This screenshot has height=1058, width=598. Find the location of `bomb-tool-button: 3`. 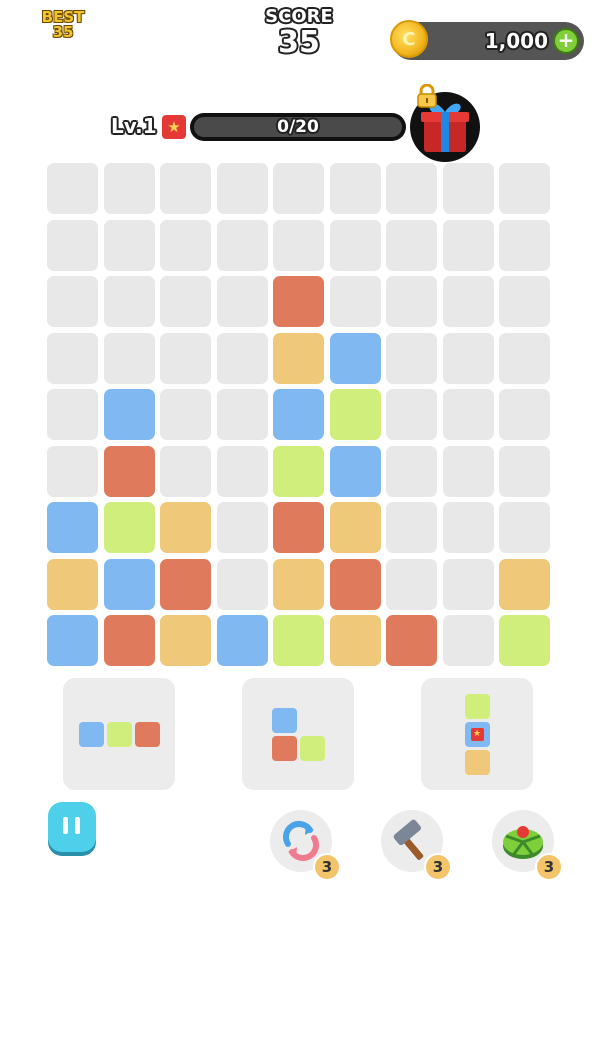

bomb-tool-button: 3 is located at coordinates (527, 845).